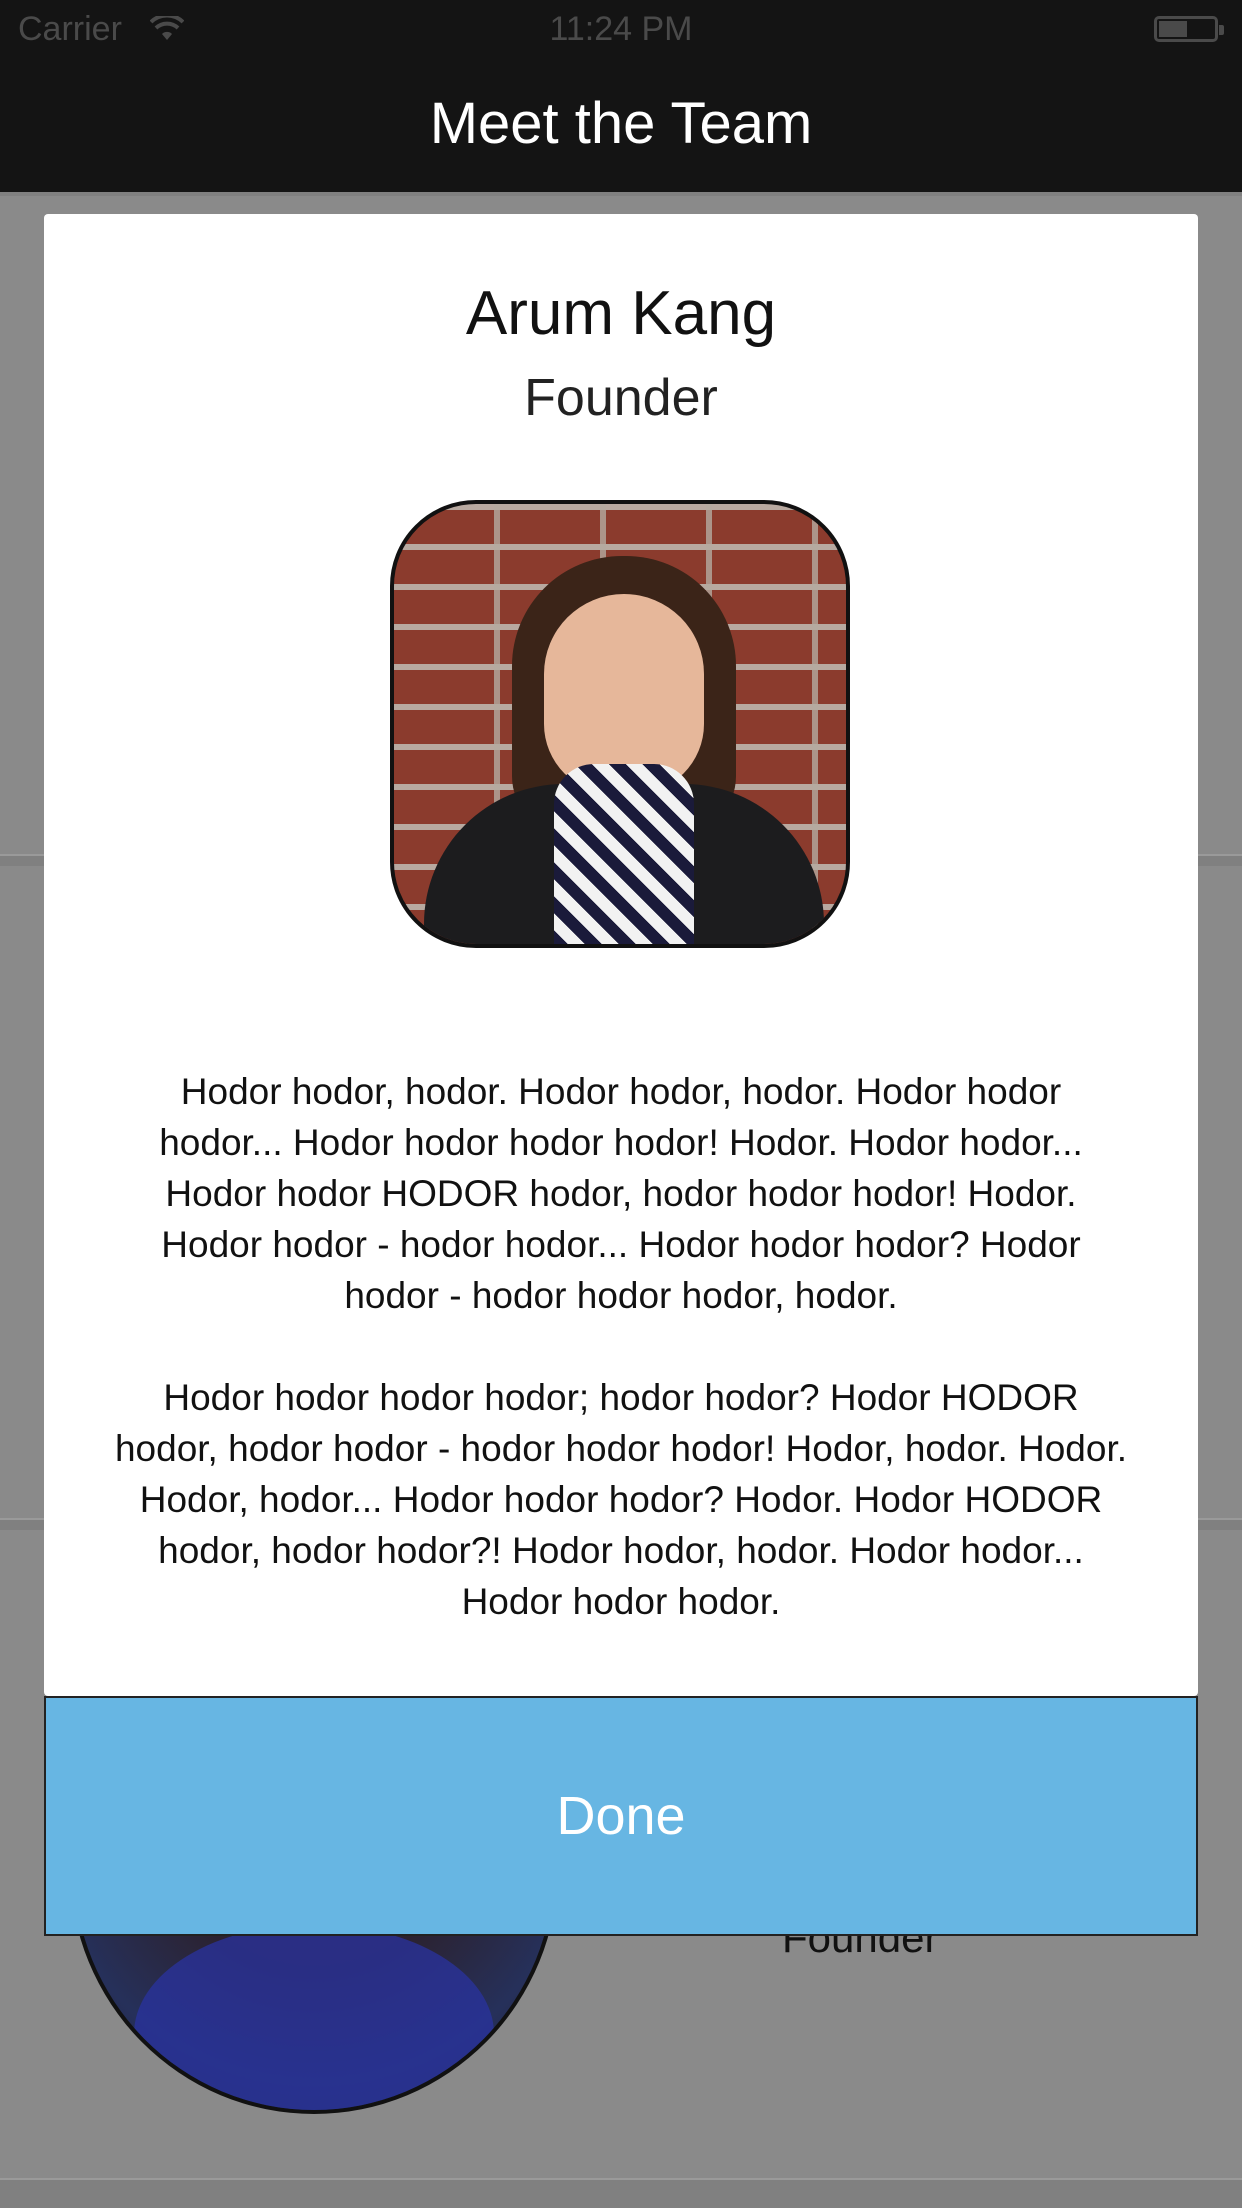 The width and height of the screenshot is (1242, 2208). I want to click on member-name: Arum Kang, so click(621, 313).